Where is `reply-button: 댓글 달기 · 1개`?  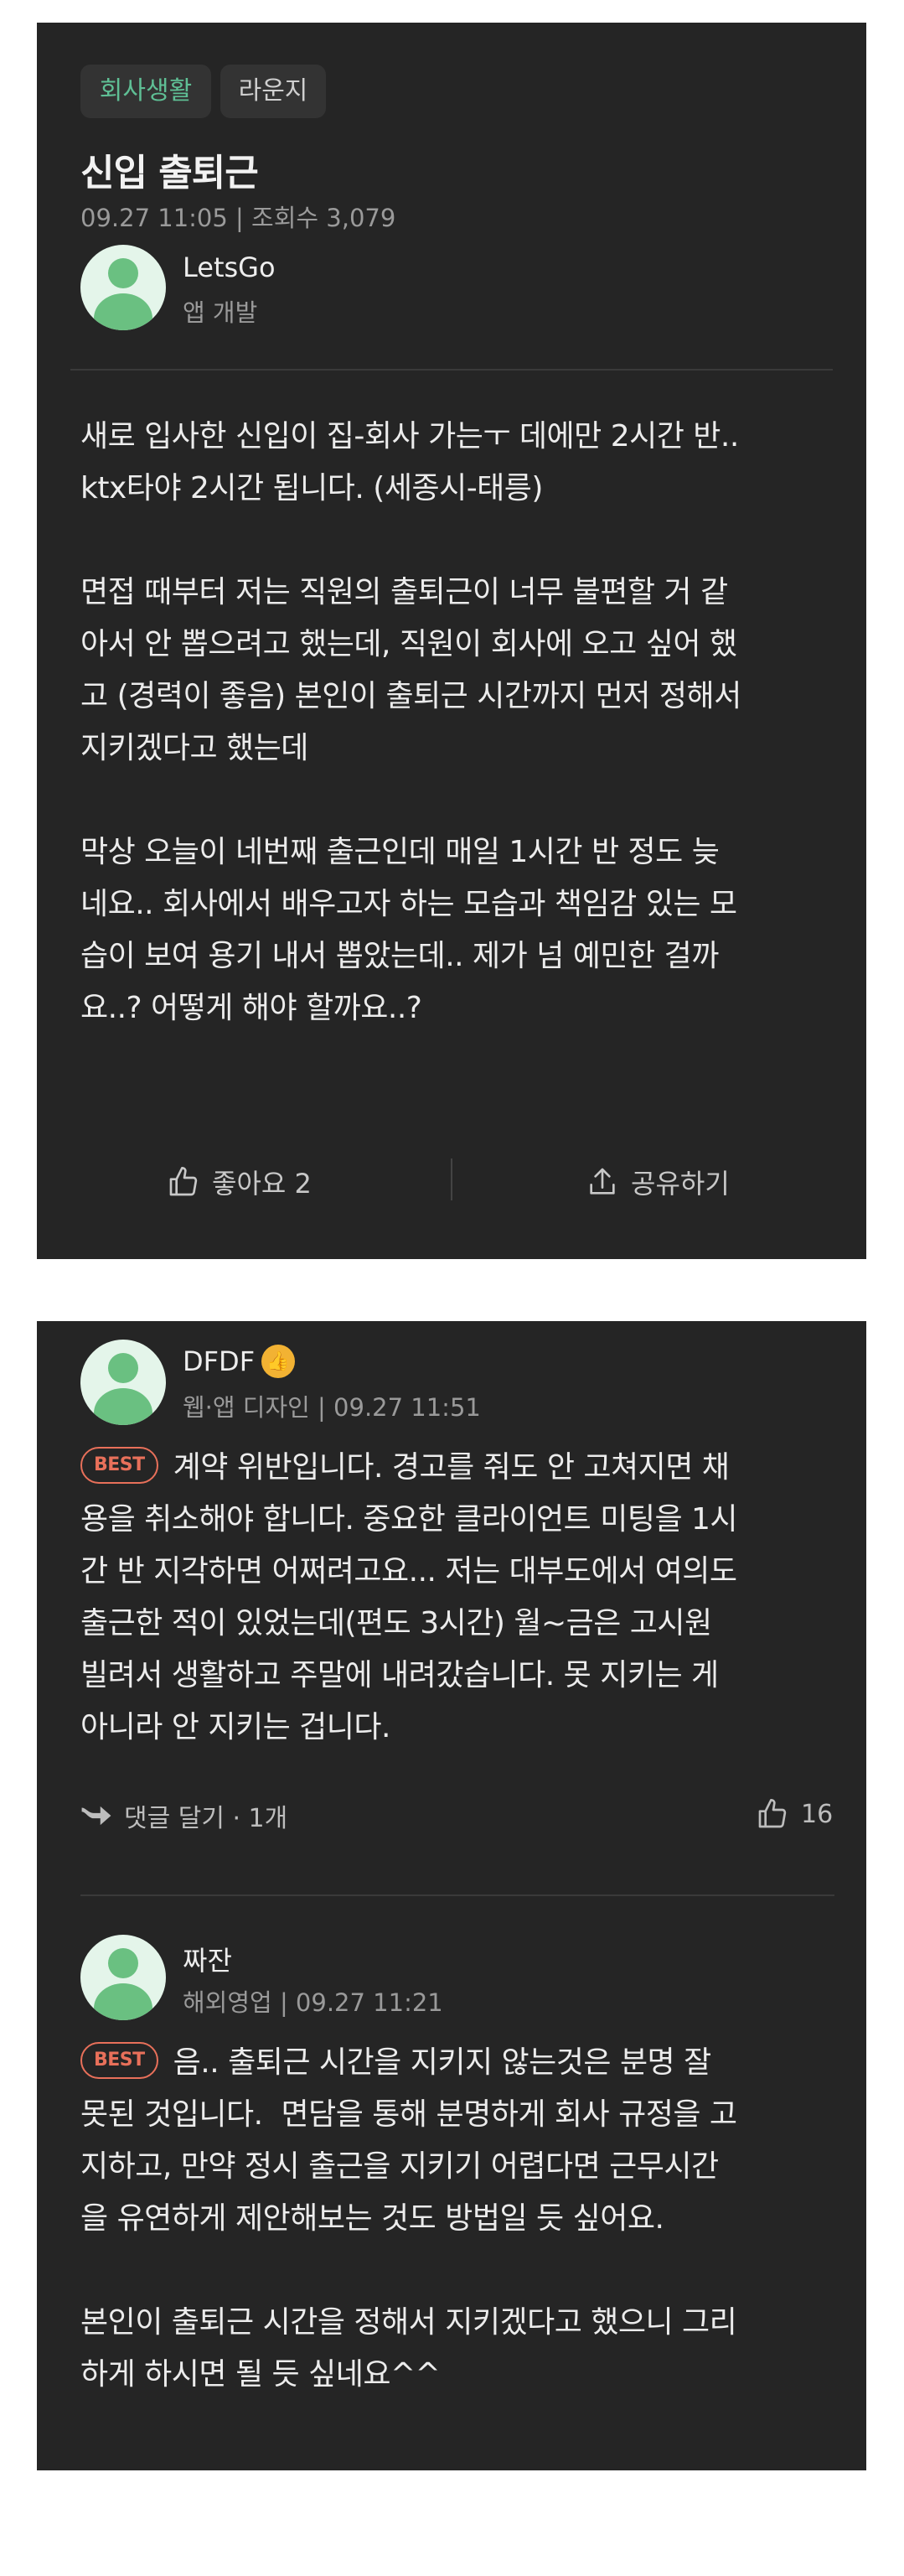 reply-button: 댓글 달기 · 1개 is located at coordinates (183, 1816).